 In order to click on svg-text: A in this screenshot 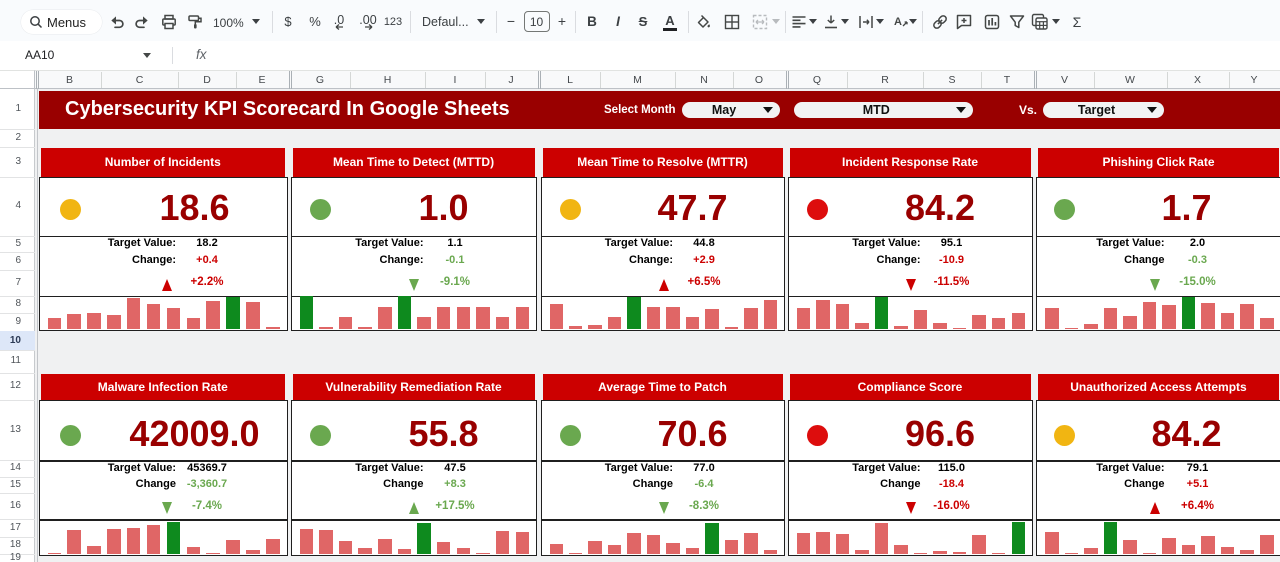, I will do `click(898, 22)`.